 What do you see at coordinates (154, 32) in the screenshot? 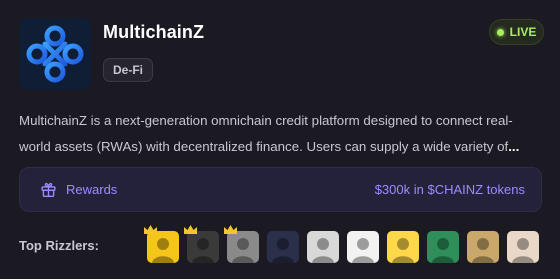
I see `project-title: MultichainZ` at bounding box center [154, 32].